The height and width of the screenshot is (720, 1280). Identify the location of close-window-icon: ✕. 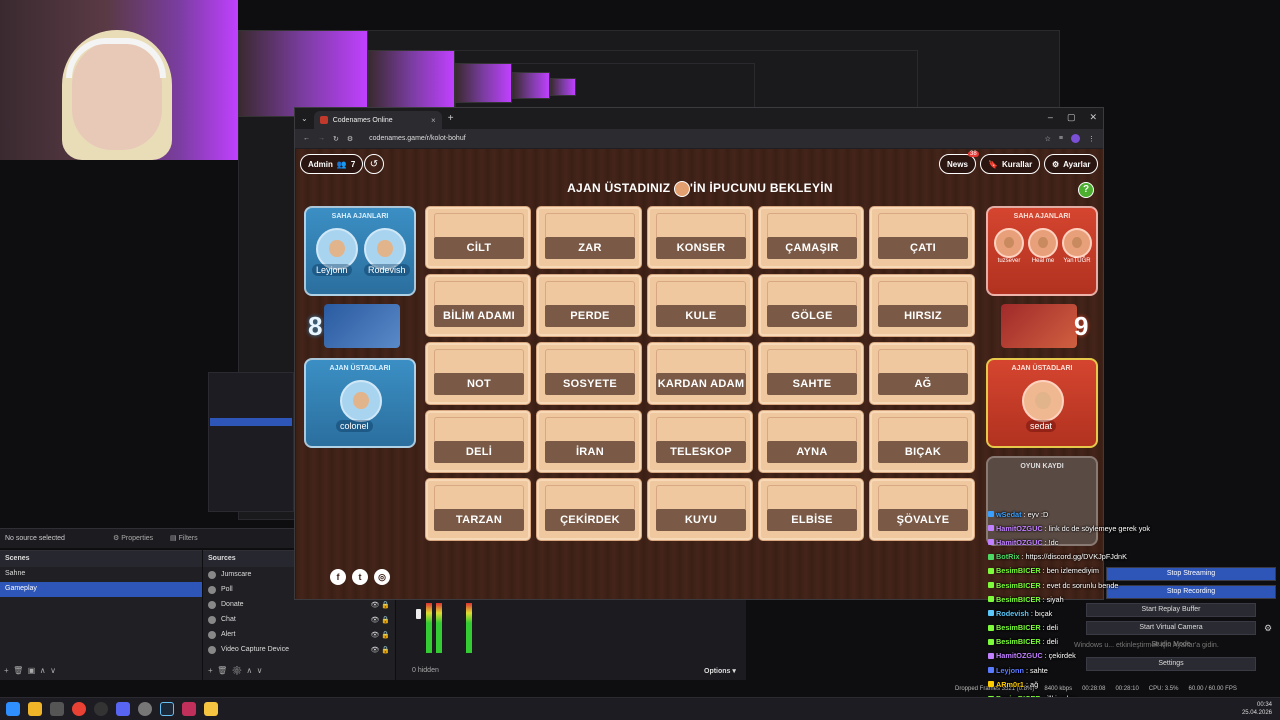
(1093, 117).